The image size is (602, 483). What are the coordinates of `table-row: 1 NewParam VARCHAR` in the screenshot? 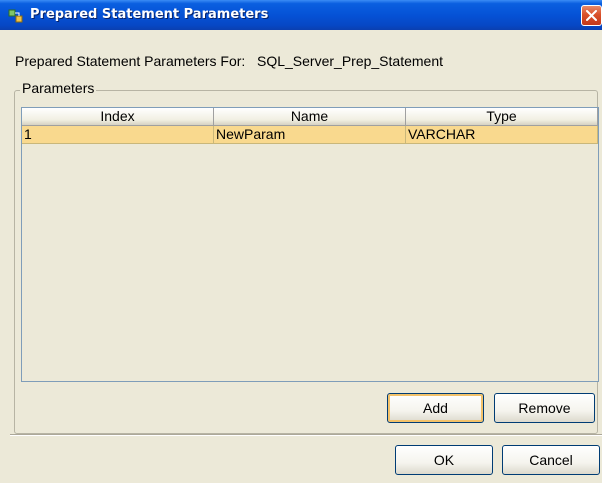 It's located at (310, 135).